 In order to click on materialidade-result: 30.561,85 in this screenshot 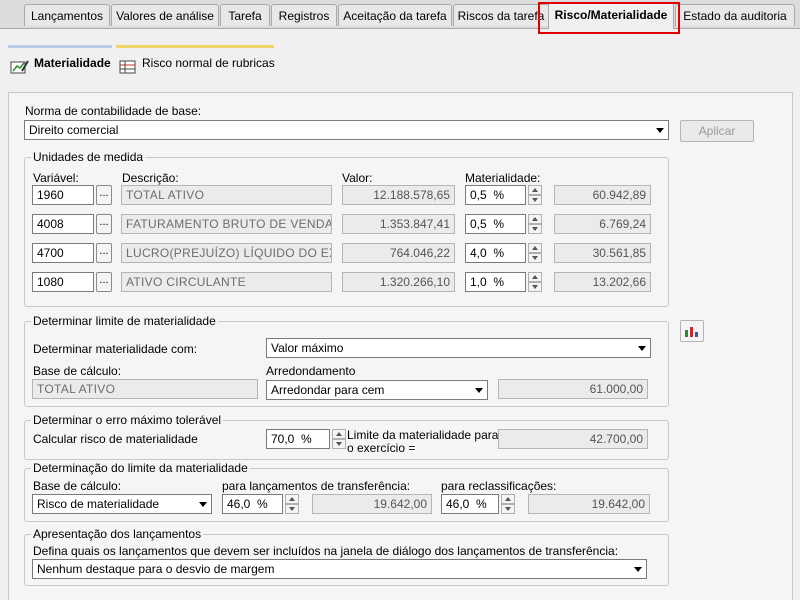, I will do `click(602, 253)`.